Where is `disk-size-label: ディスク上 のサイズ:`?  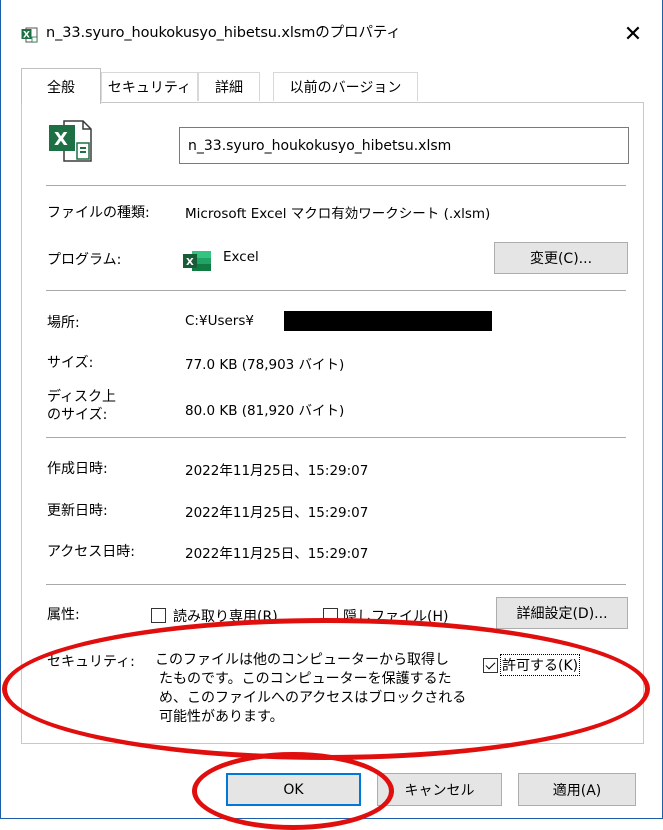
disk-size-label: ディスク上 のサイズ: is located at coordinates (81, 406).